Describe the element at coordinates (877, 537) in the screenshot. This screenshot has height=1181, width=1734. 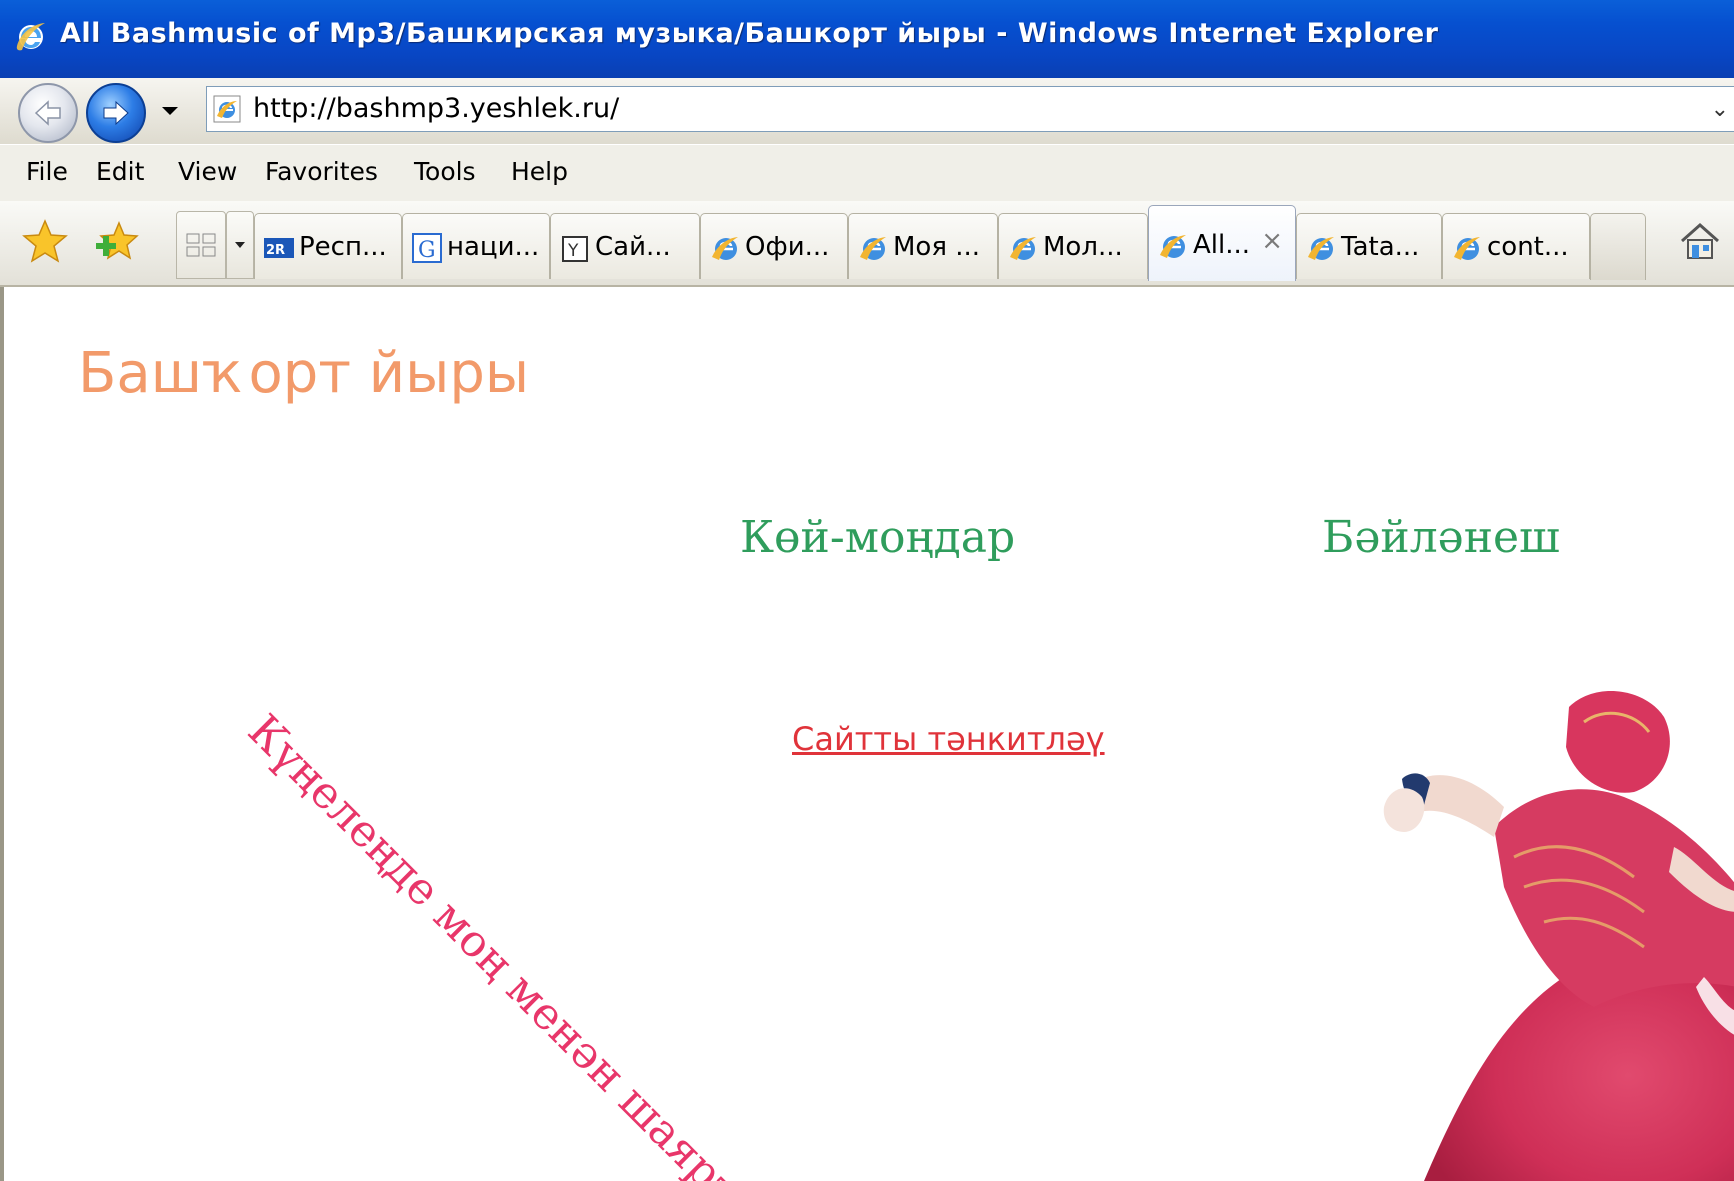
I see `songs-nav-link: Көй-моңдар` at that location.